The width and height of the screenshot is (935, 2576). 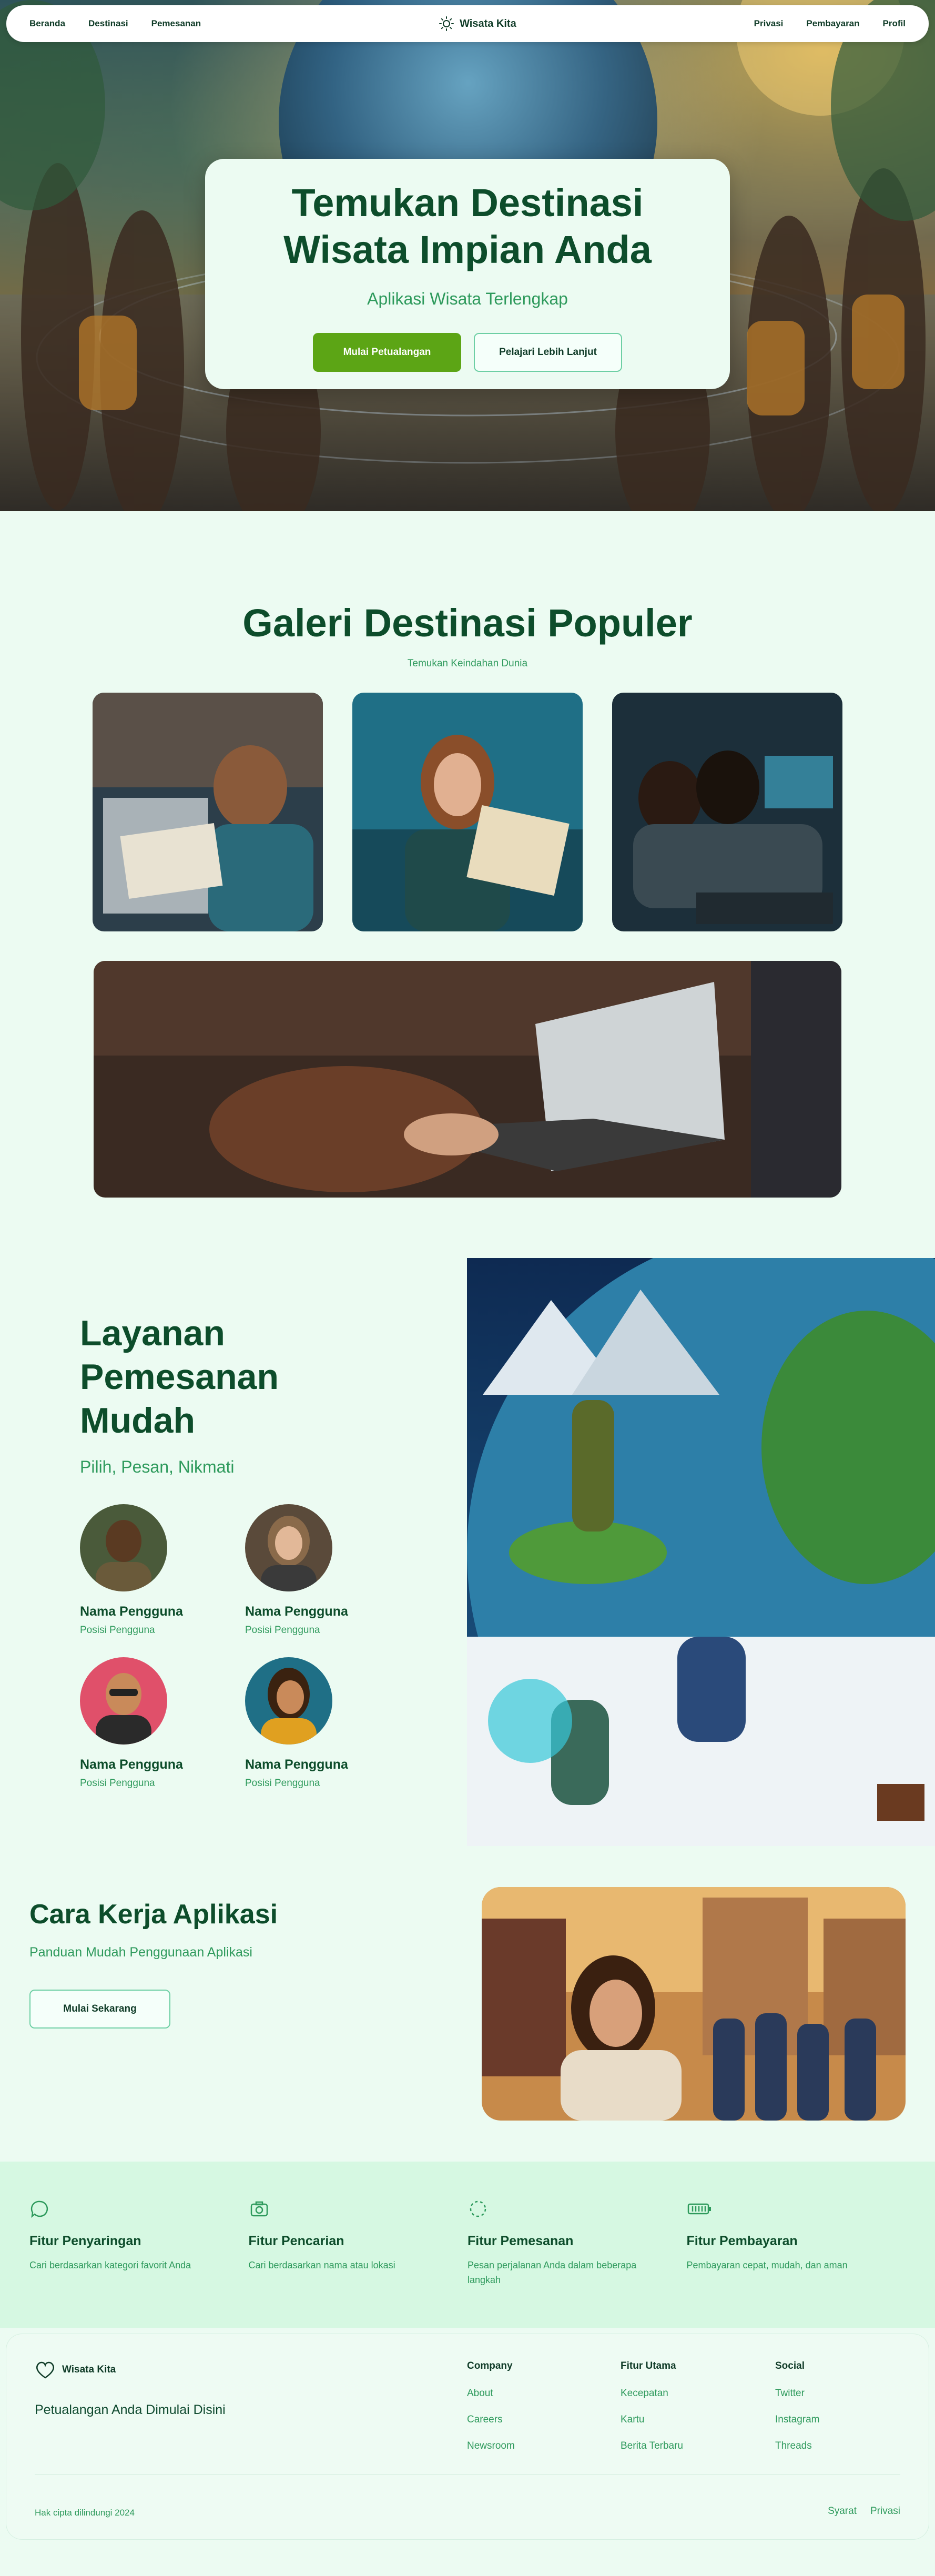 What do you see at coordinates (467, 249) in the screenshot?
I see `hero-title-line2: Wisata Impian Anda` at bounding box center [467, 249].